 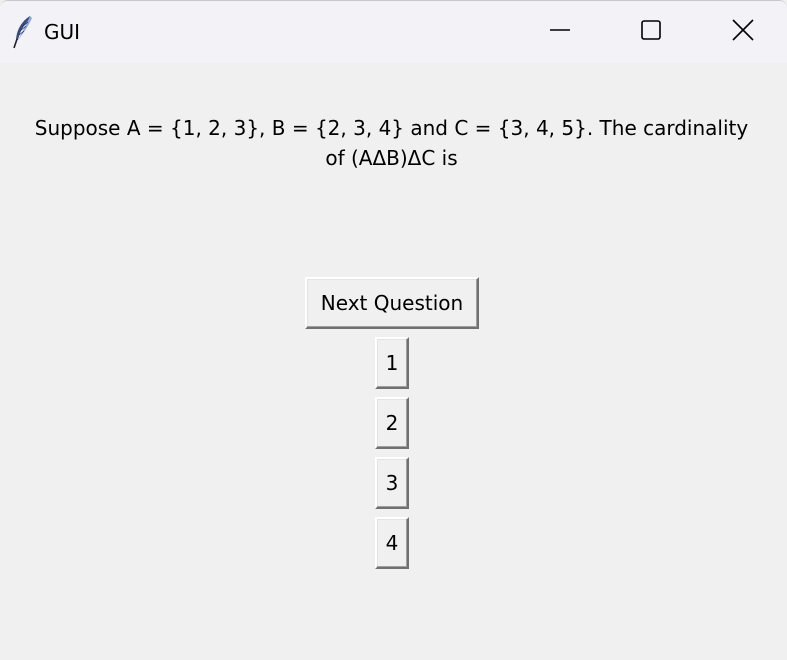 I want to click on minimize-icon, so click(x=560, y=32).